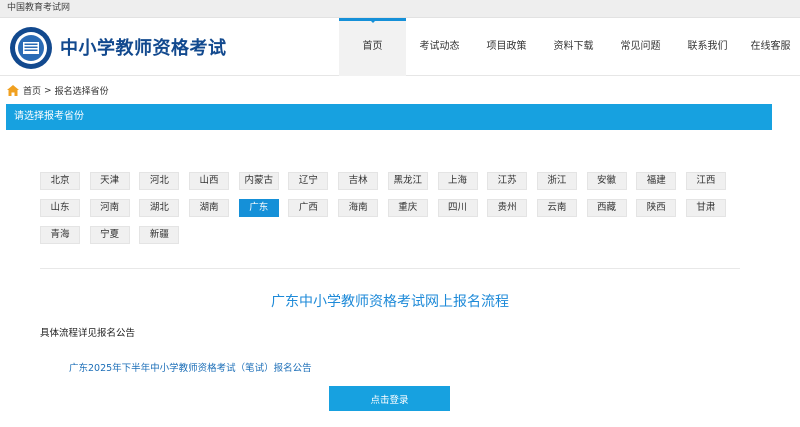  What do you see at coordinates (190, 367) in the screenshot?
I see `notice-link: 广东2025年下半年中小学教师资格考试（笔试）报名公告` at bounding box center [190, 367].